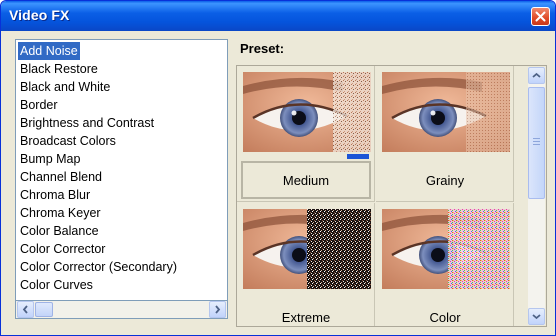 The width and height of the screenshot is (556, 336). What do you see at coordinates (122, 141) in the screenshot?
I see `list-item: Broadcast Colors` at bounding box center [122, 141].